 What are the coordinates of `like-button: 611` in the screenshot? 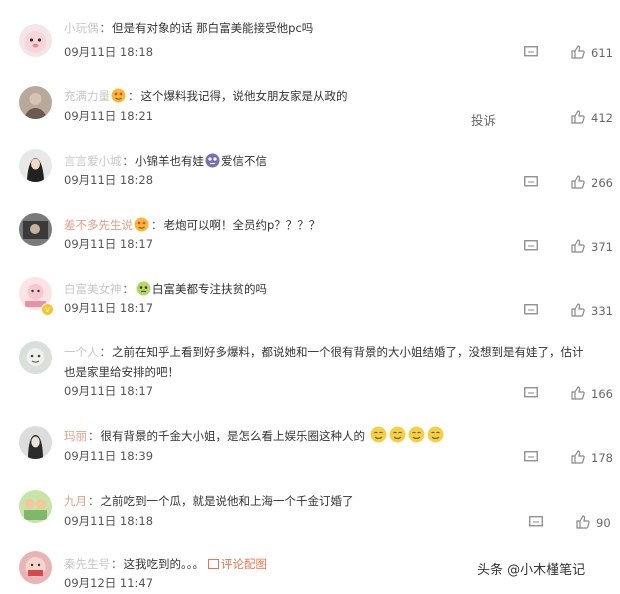 It's located at (592, 53).